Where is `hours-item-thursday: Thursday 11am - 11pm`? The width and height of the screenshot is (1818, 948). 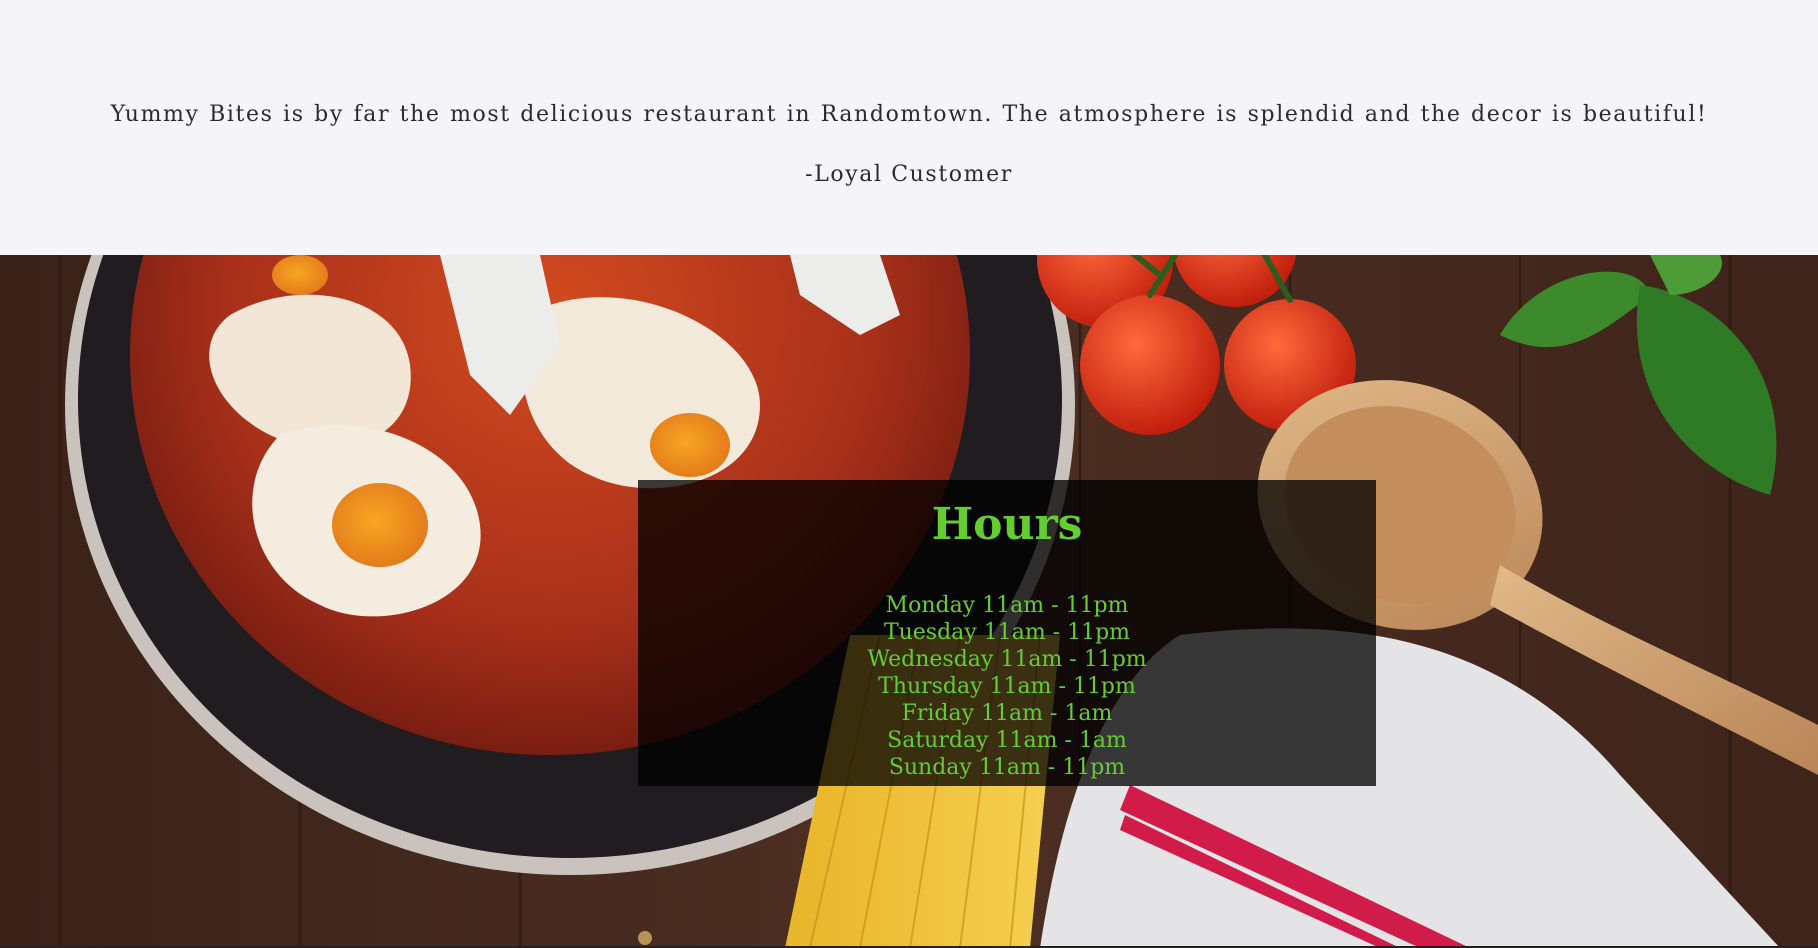
hours-item-thursday: Thursday 11am - 11pm is located at coordinates (1007, 686).